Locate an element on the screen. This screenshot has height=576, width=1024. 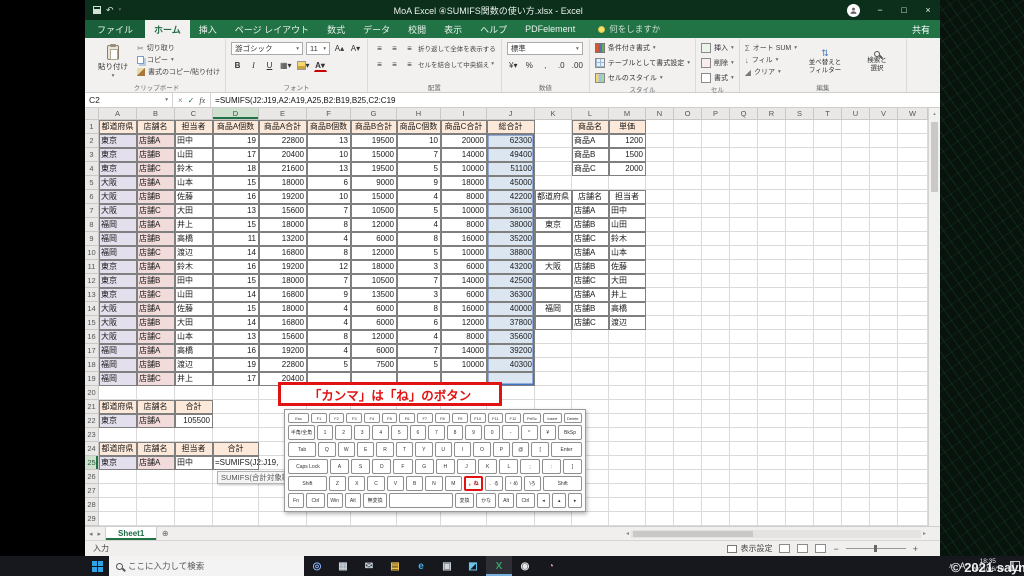
col-header-S: S is located at coordinates (800, 114).